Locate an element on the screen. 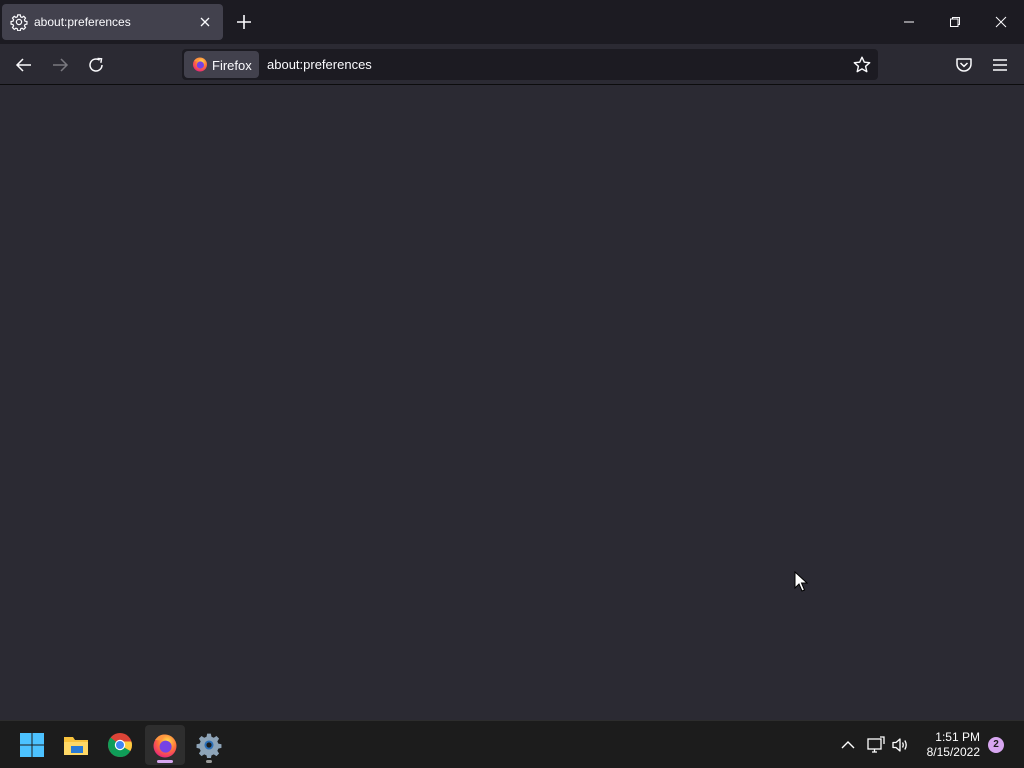 The height and width of the screenshot is (768, 1024). url-bar: Firefox about:preferences is located at coordinates (530, 64).